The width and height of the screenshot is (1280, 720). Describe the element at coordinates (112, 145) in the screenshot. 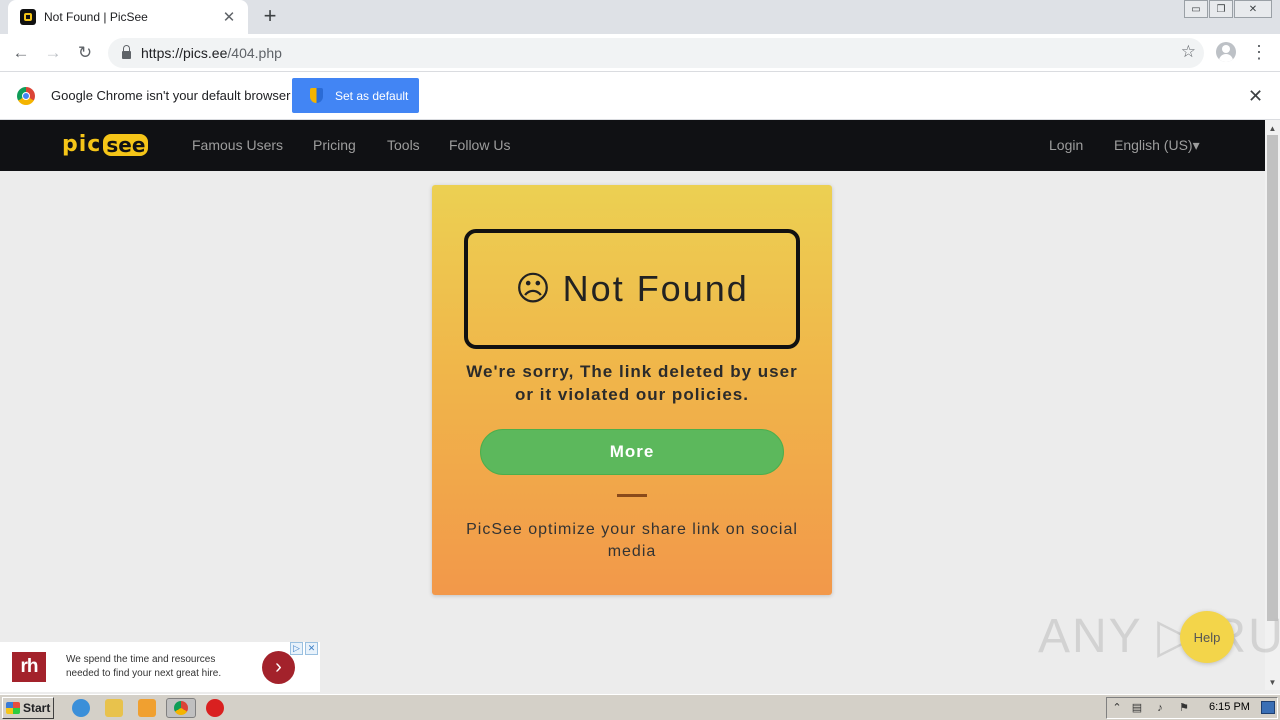

I see `picsee-logo: pic see` at that location.